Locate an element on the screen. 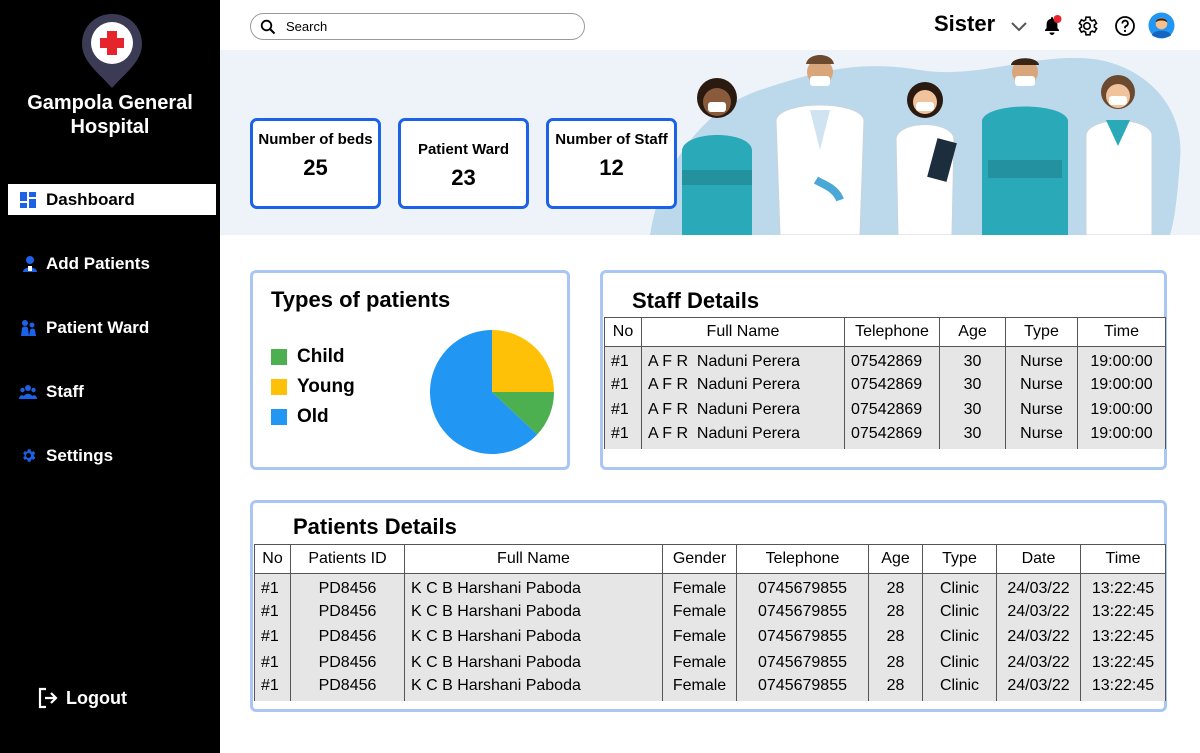  stat-card-staff: Number of Staff 12 is located at coordinates (611, 163).